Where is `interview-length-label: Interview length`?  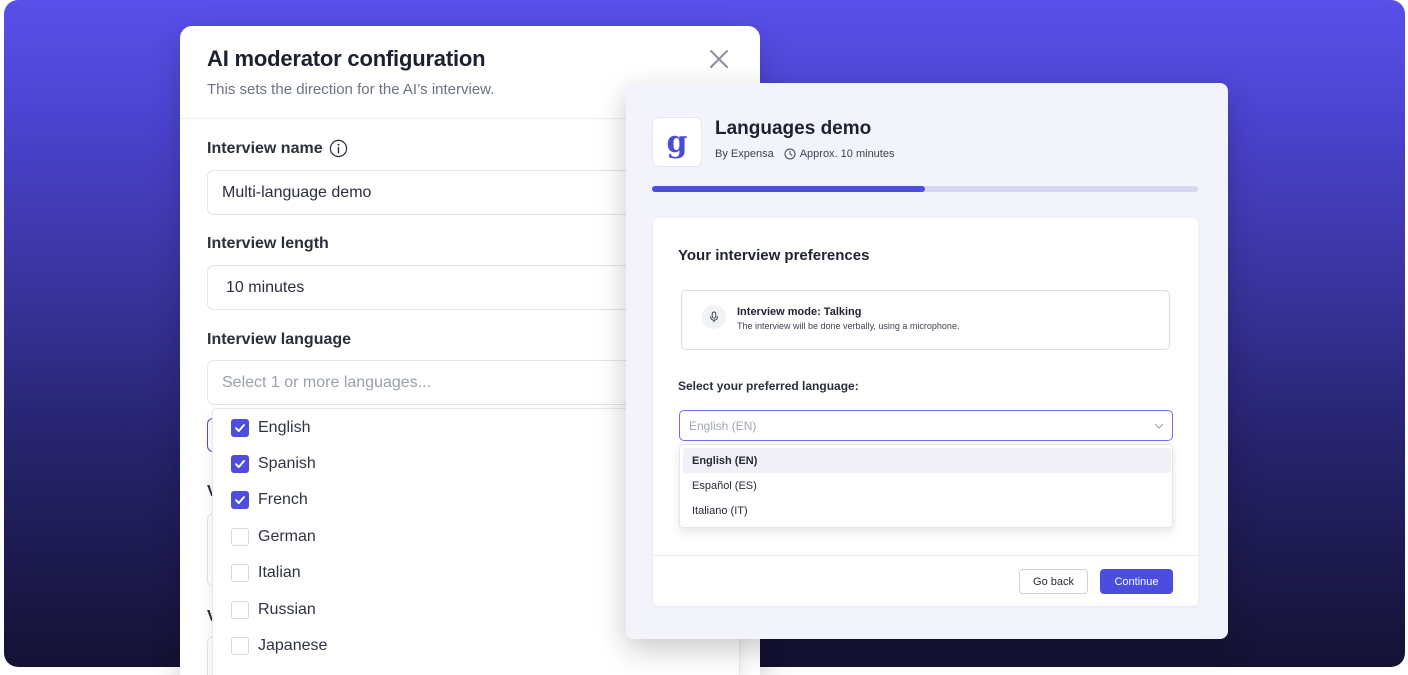 interview-length-label: Interview length is located at coordinates (268, 243).